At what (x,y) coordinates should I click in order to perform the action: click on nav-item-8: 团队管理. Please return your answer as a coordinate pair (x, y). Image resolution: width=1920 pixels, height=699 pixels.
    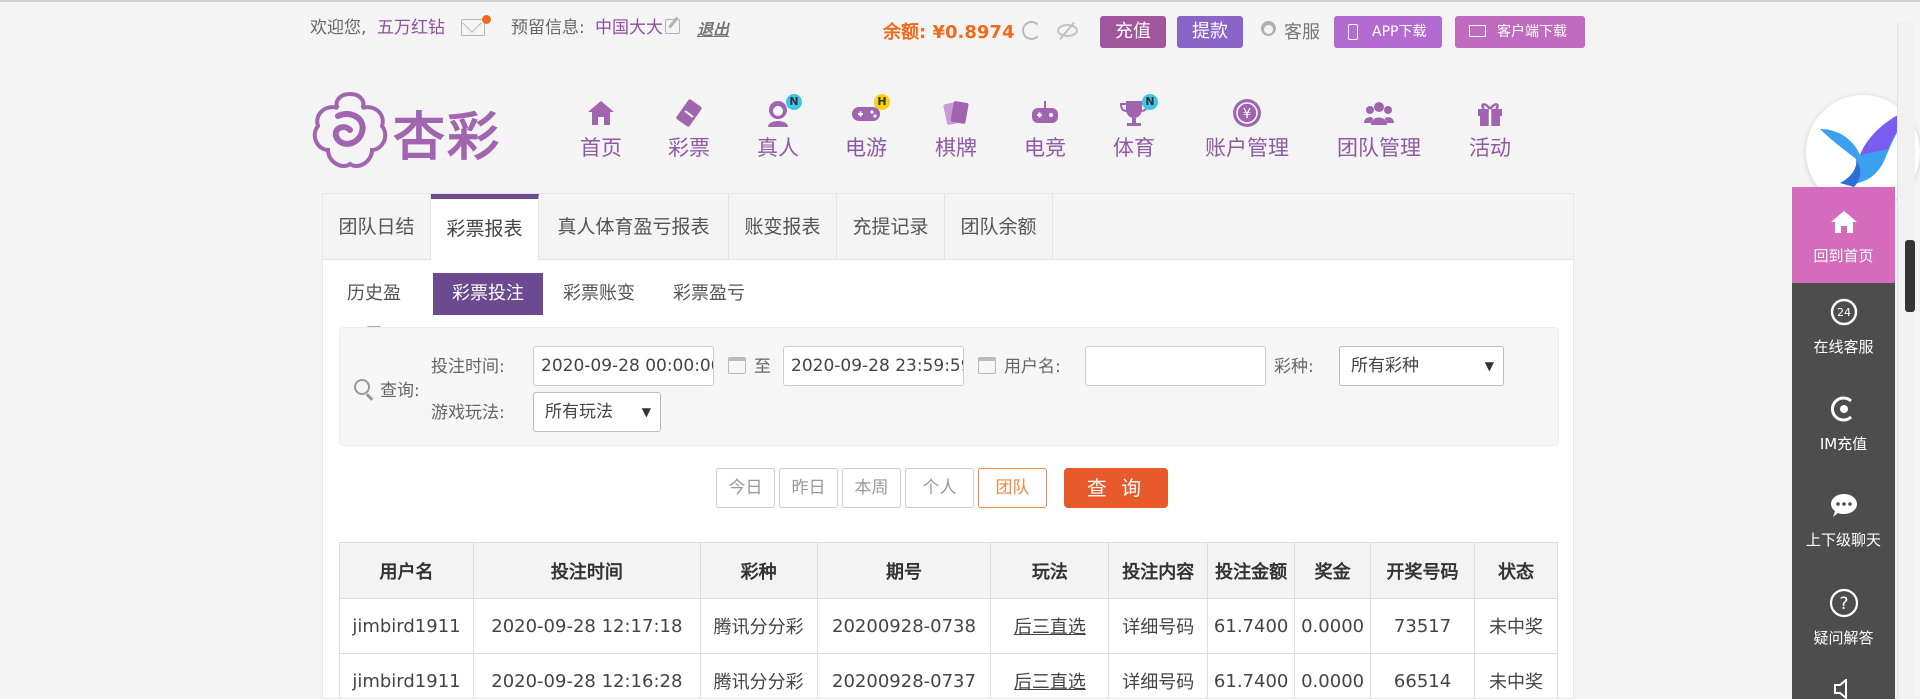
    Looking at the image, I should click on (1379, 129).